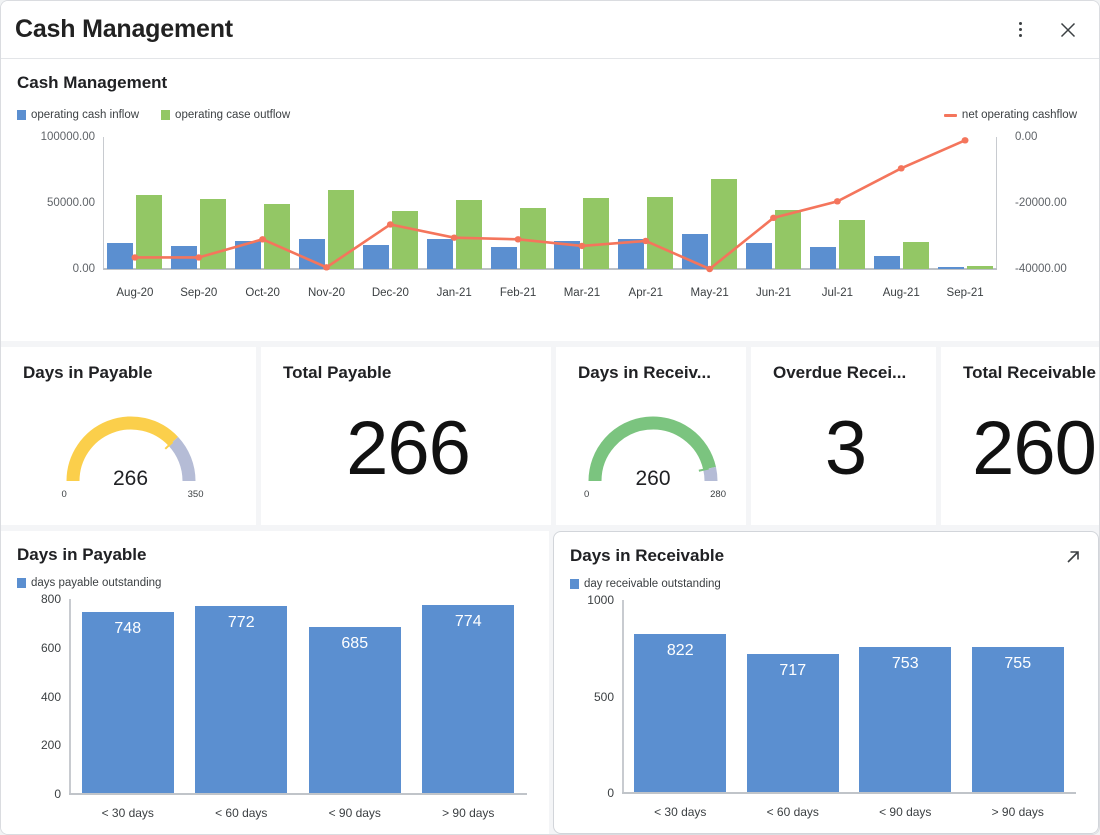  I want to click on x-axis-label: Jan-21, so click(454, 293).